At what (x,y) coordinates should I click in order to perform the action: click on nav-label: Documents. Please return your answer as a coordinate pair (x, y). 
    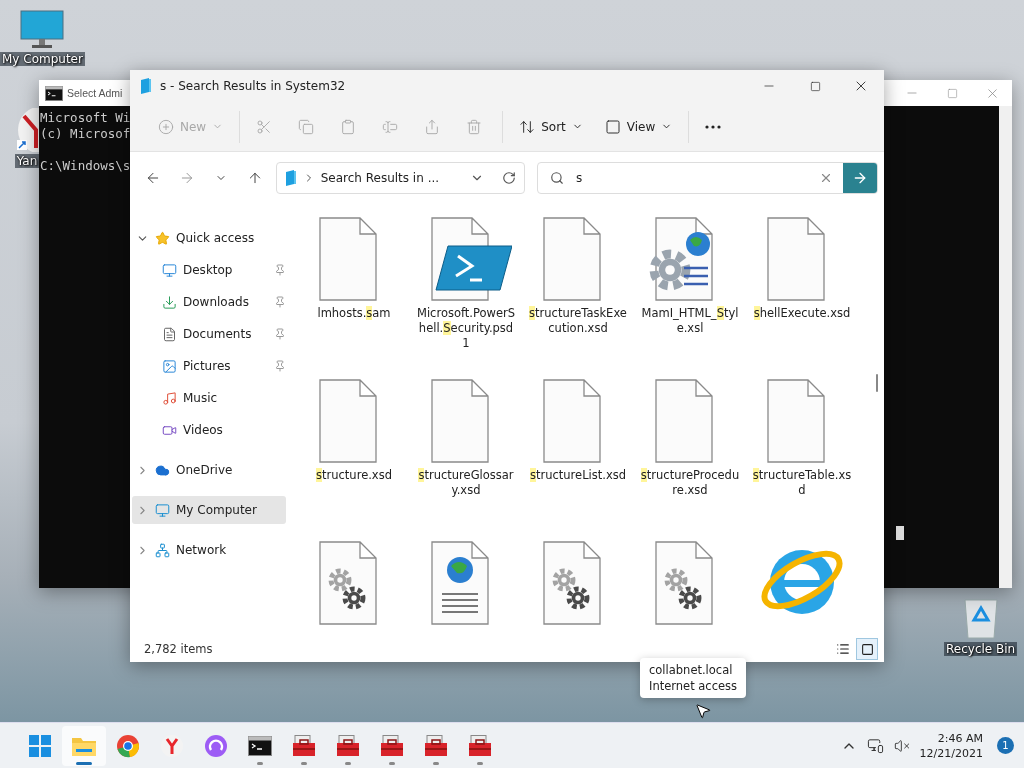
    Looking at the image, I should click on (218, 334).